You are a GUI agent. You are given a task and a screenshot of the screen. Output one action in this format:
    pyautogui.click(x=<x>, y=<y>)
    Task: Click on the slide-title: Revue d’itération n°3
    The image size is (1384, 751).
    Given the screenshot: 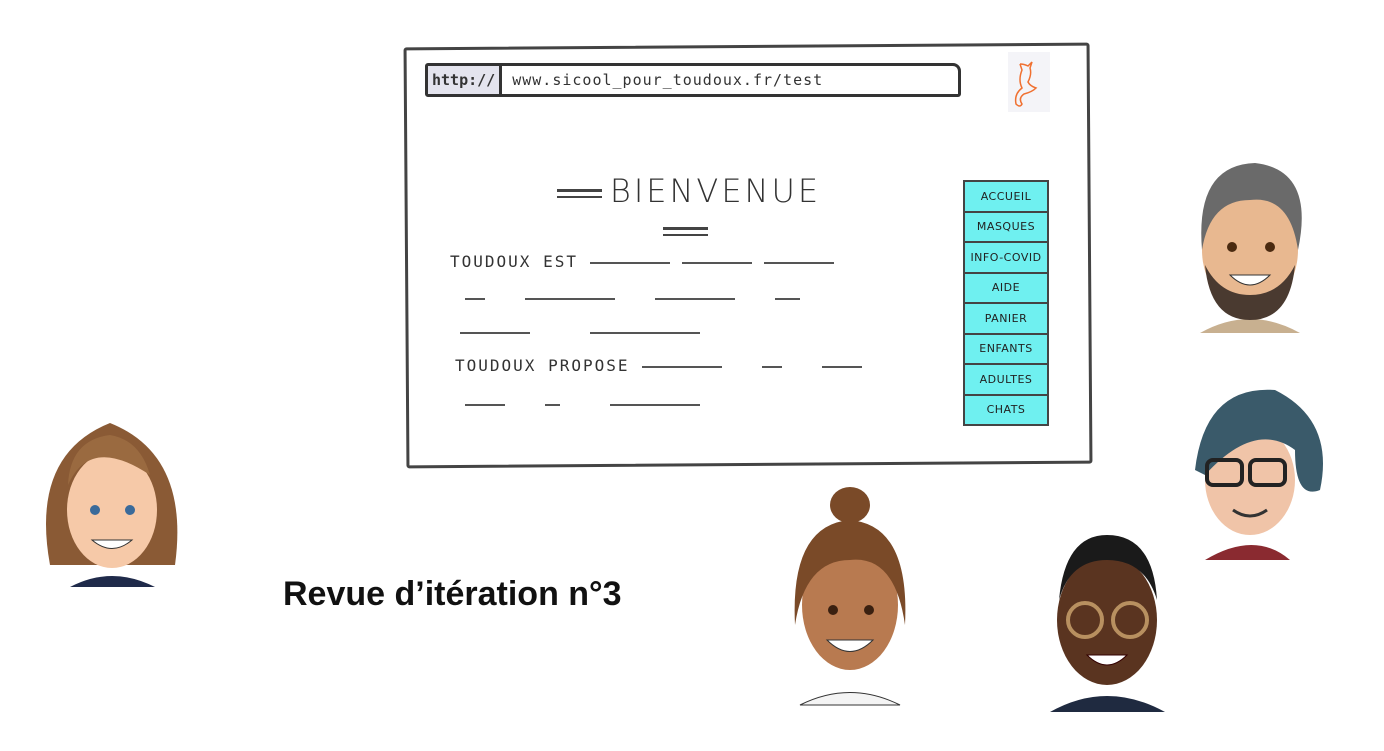 What is the action you would take?
    pyautogui.click(x=452, y=594)
    